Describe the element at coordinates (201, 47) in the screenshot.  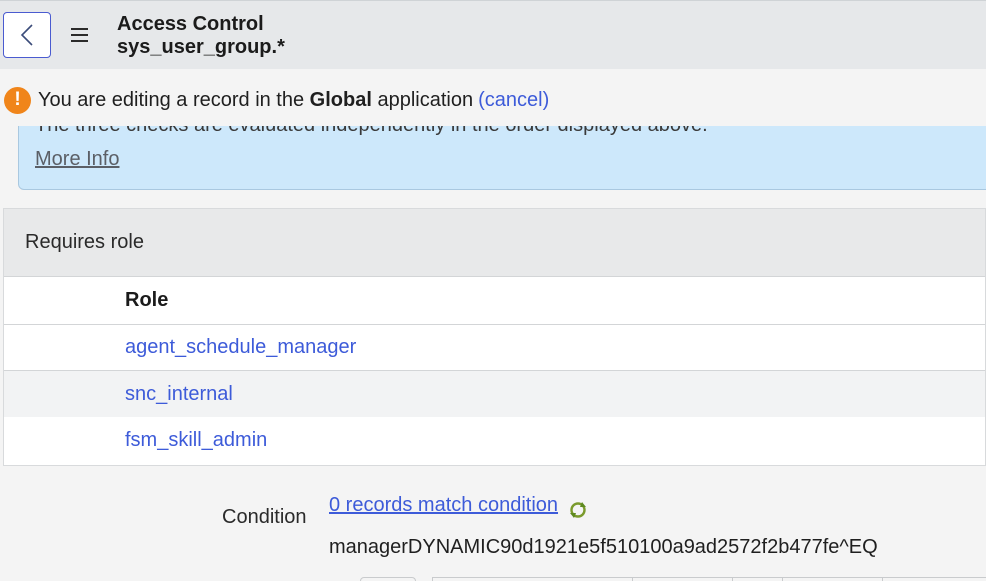
I see `record-name: sys_user_group.*` at that location.